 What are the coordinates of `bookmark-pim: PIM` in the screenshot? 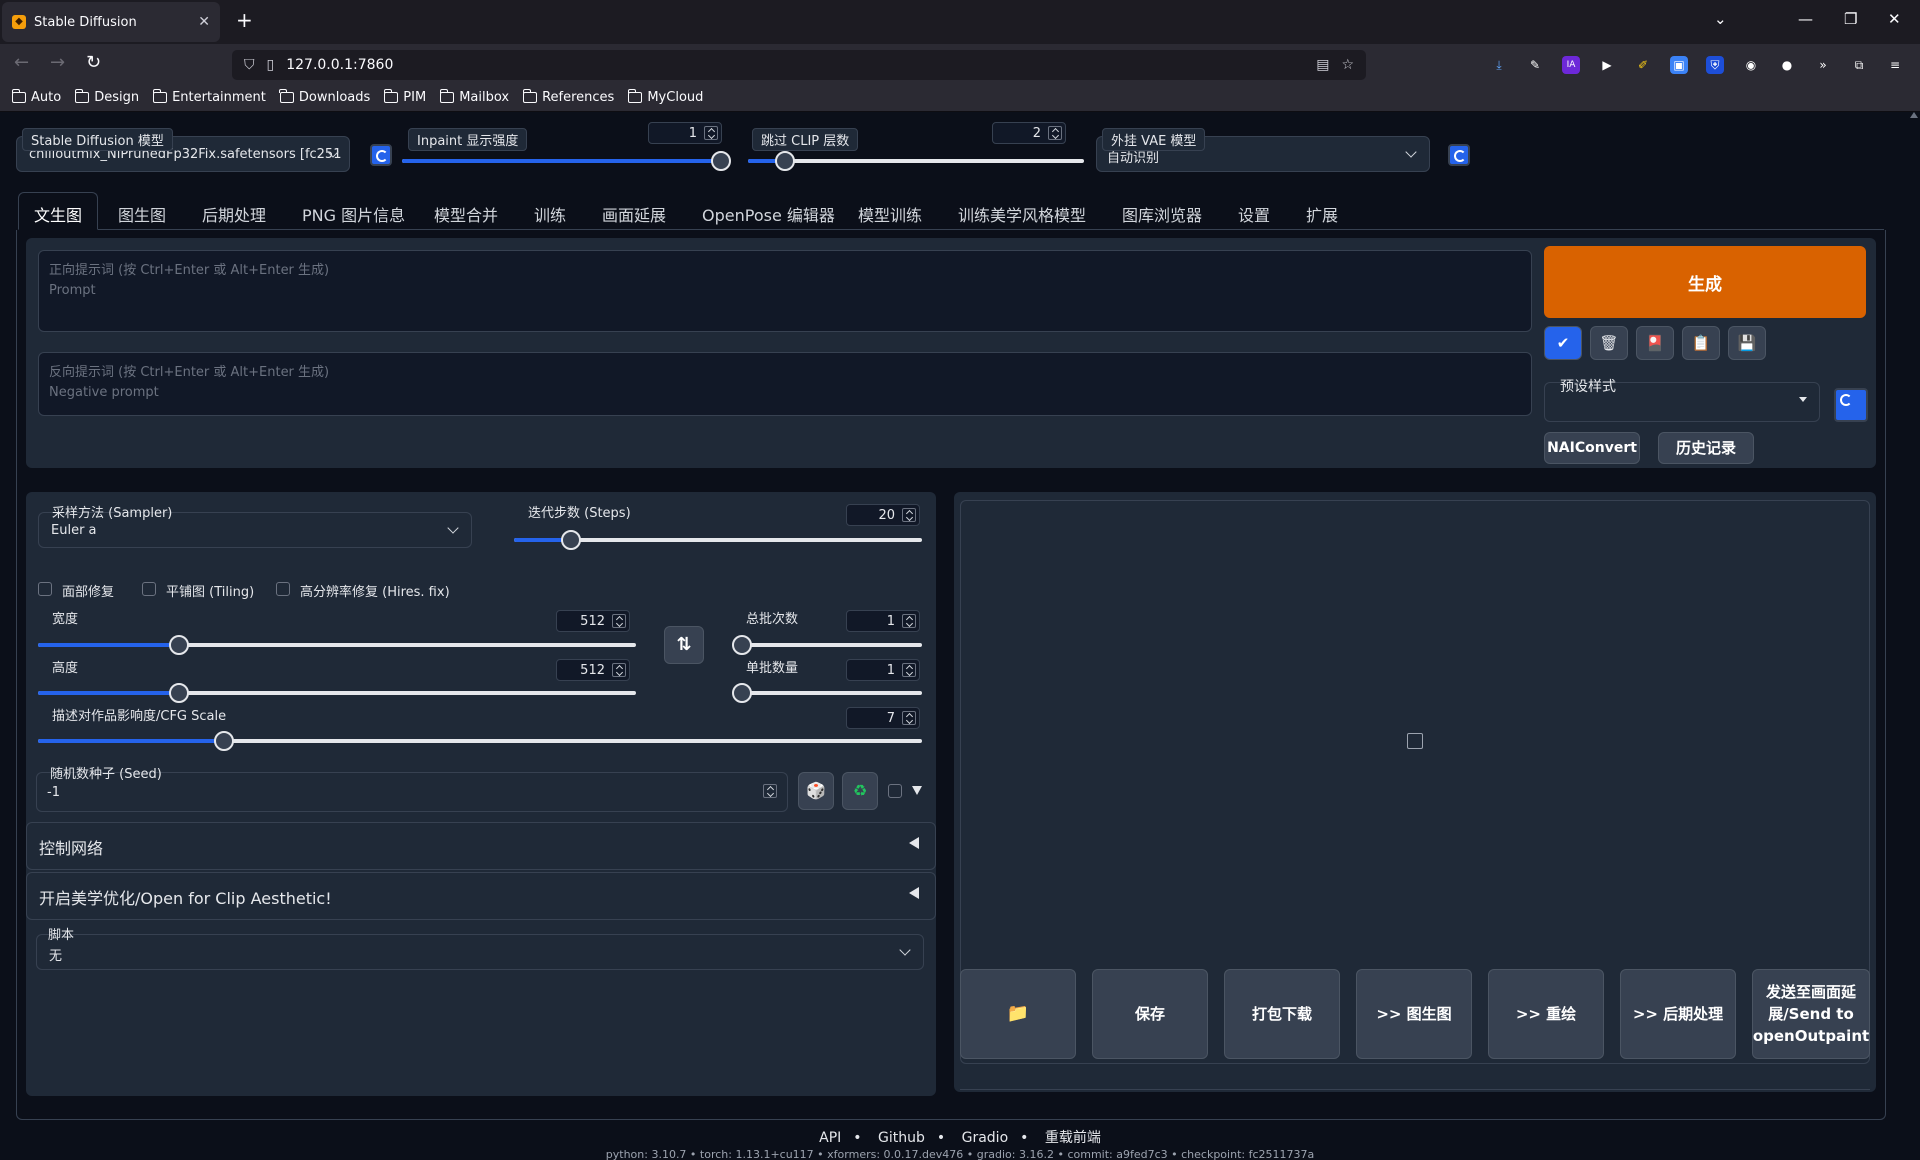 It's located at (404, 97).